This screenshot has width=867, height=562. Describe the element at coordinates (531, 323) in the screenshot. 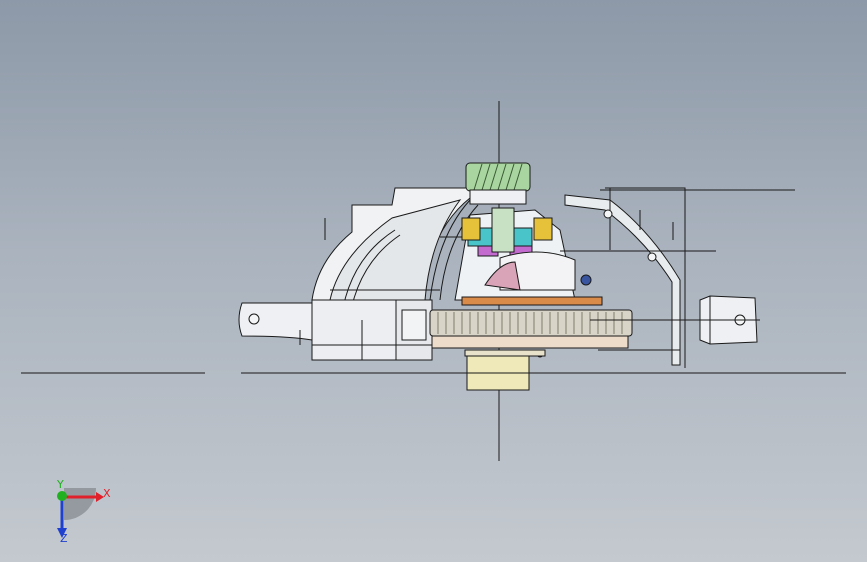

I see `ring-gear` at that location.